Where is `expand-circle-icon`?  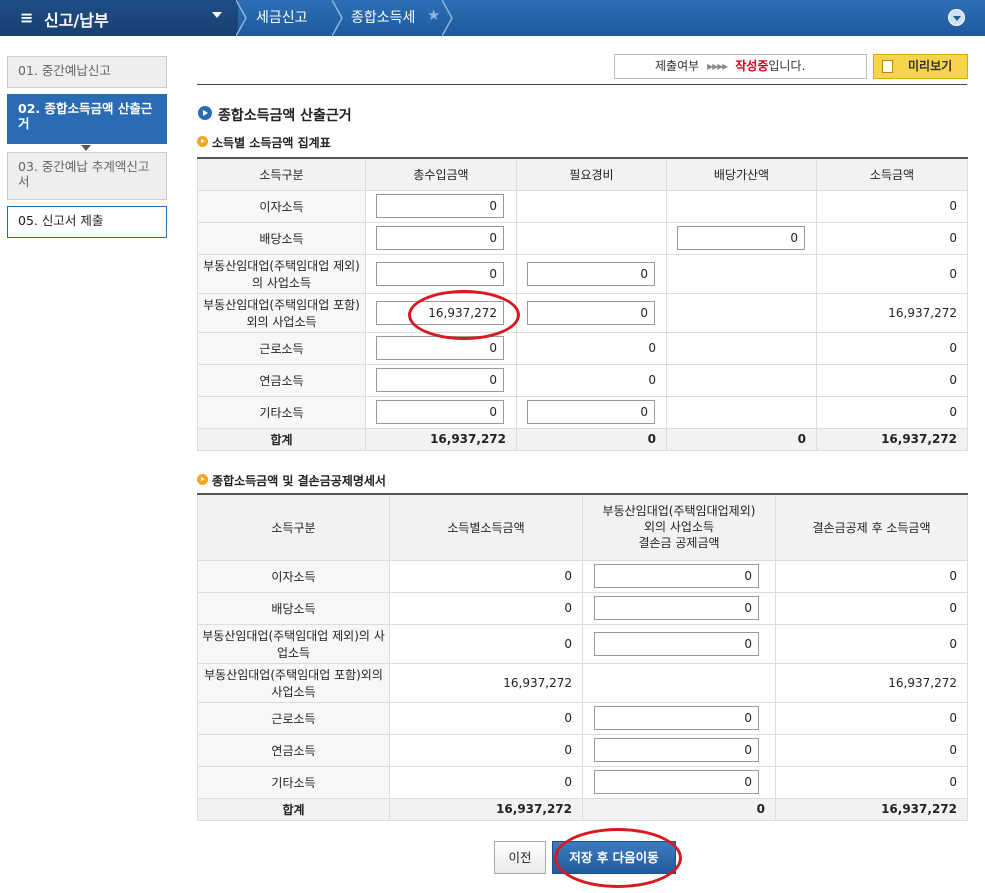 expand-circle-icon is located at coordinates (956, 17).